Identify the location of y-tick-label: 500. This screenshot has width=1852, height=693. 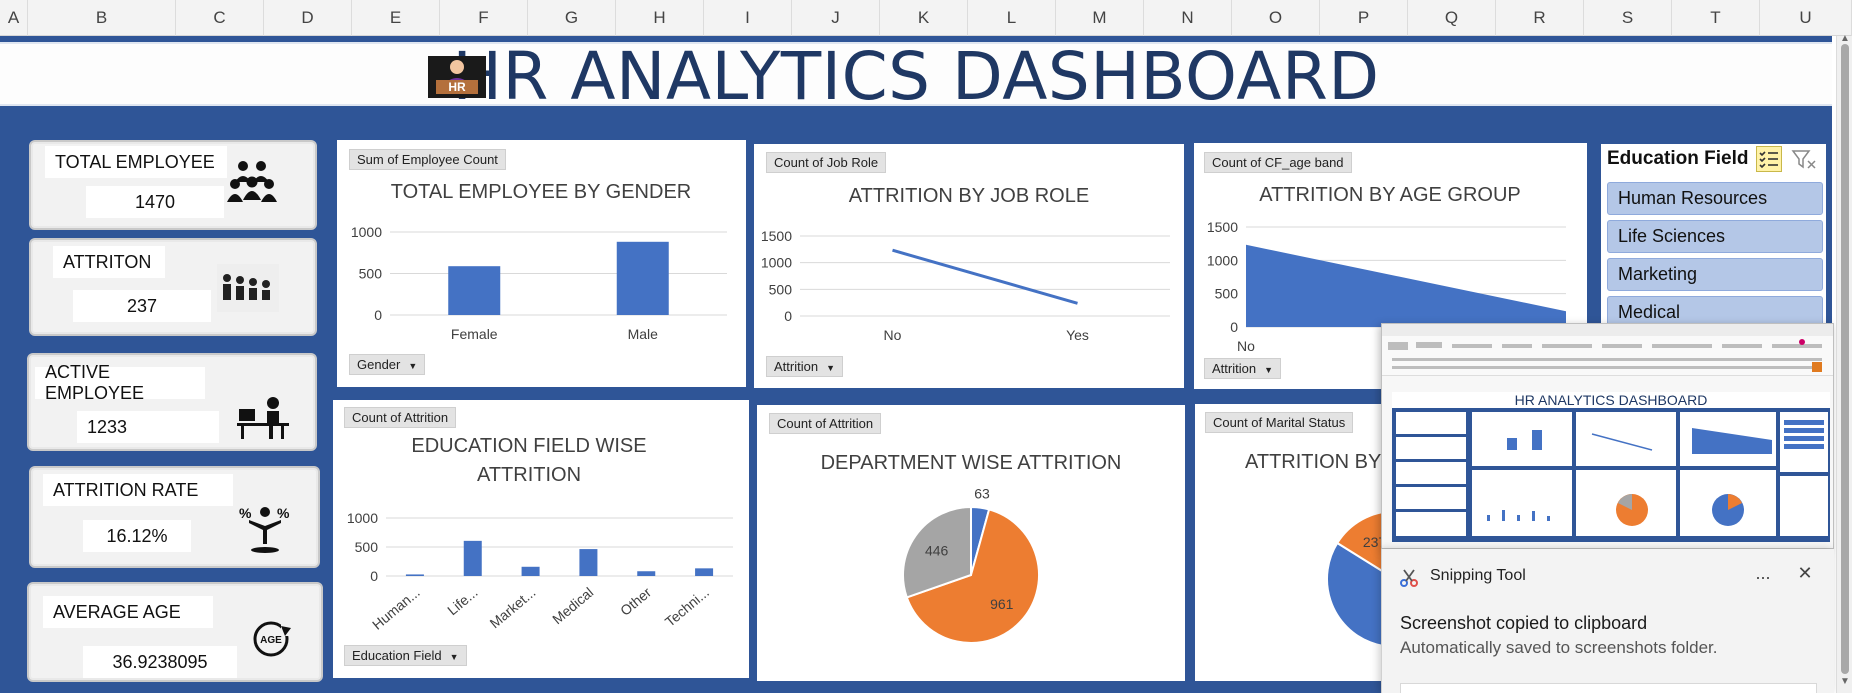
(371, 274).